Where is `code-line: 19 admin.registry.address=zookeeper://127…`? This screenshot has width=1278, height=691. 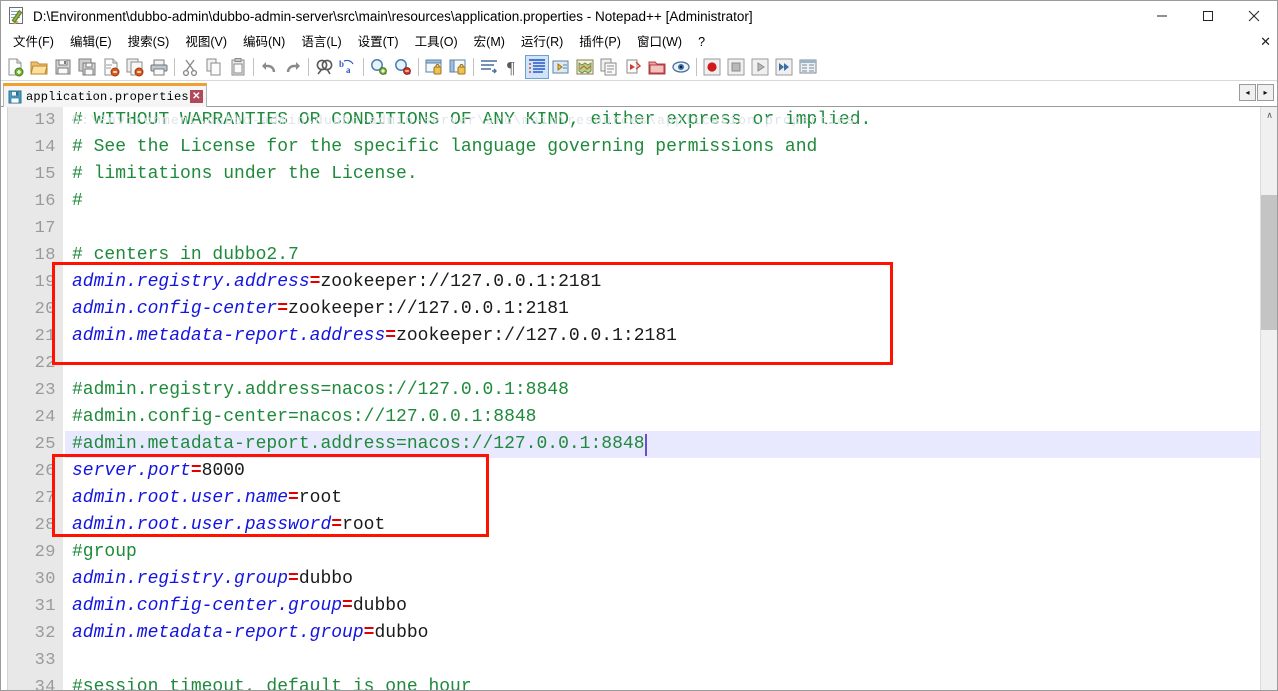 code-line: 19 admin.registry.address=zookeeper://127… is located at coordinates (642, 282).